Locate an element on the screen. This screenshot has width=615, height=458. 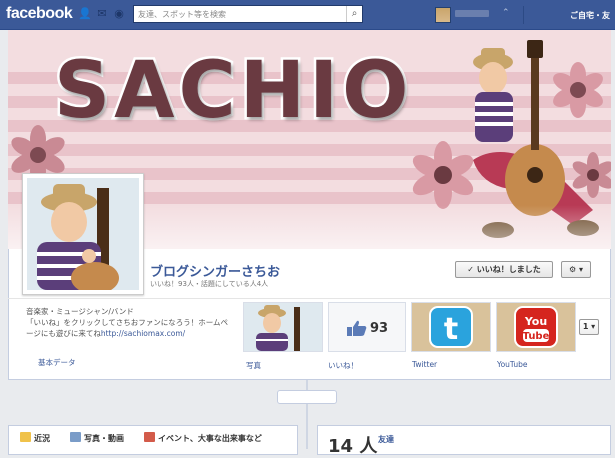
friends-count: 14 人 is located at coordinates (353, 446).